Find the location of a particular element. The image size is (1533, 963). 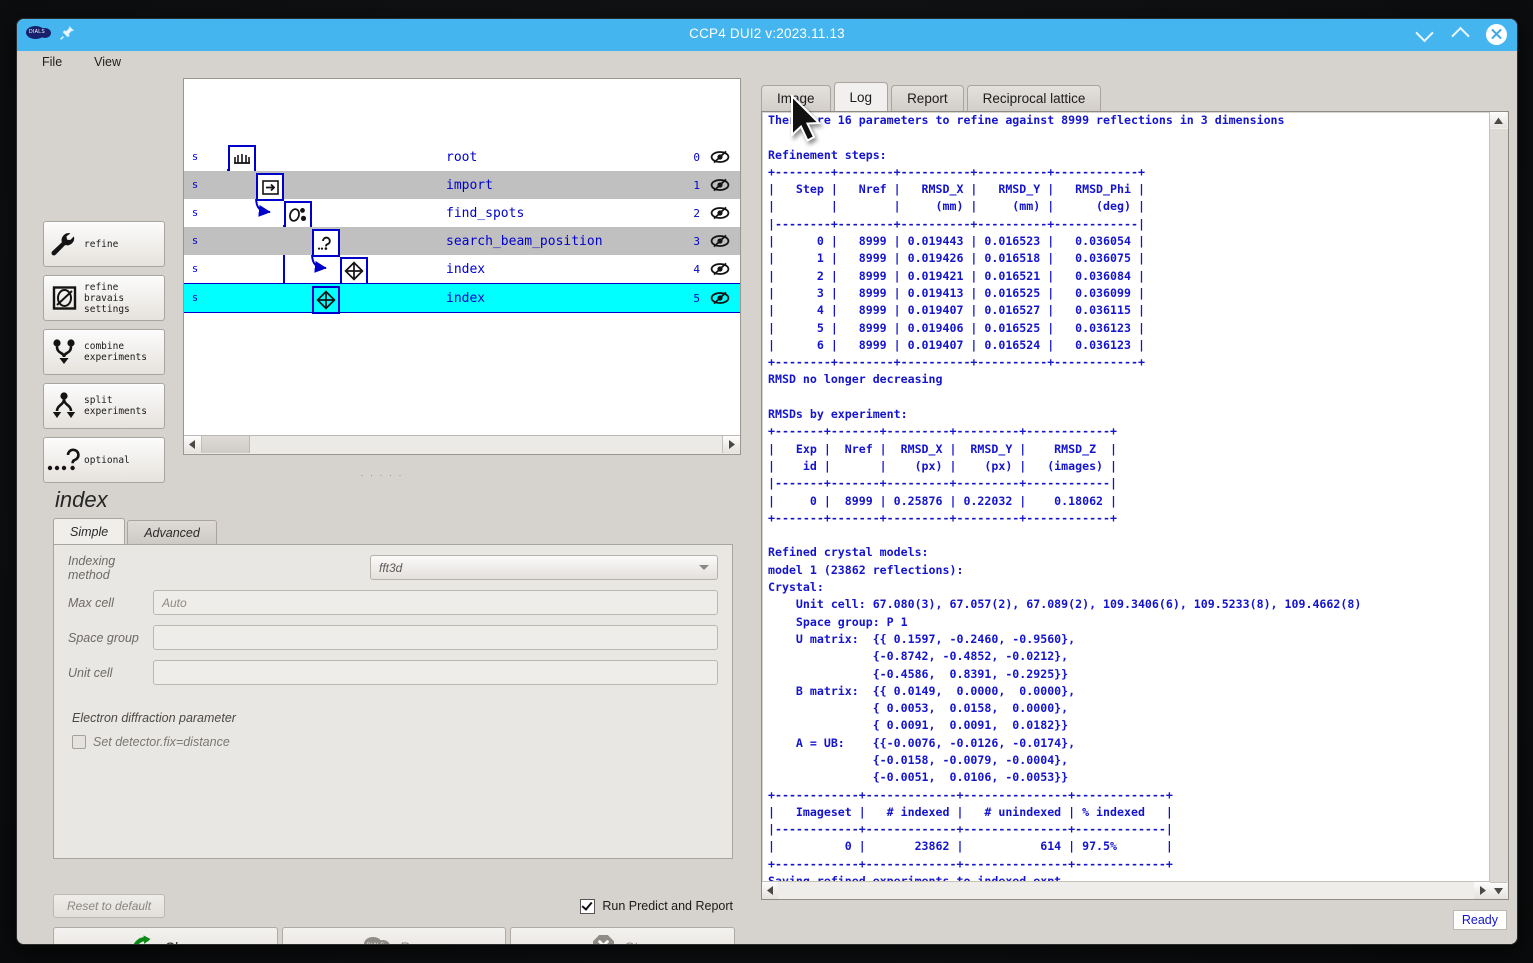

scroll-up-icon is located at coordinates (1498, 120).